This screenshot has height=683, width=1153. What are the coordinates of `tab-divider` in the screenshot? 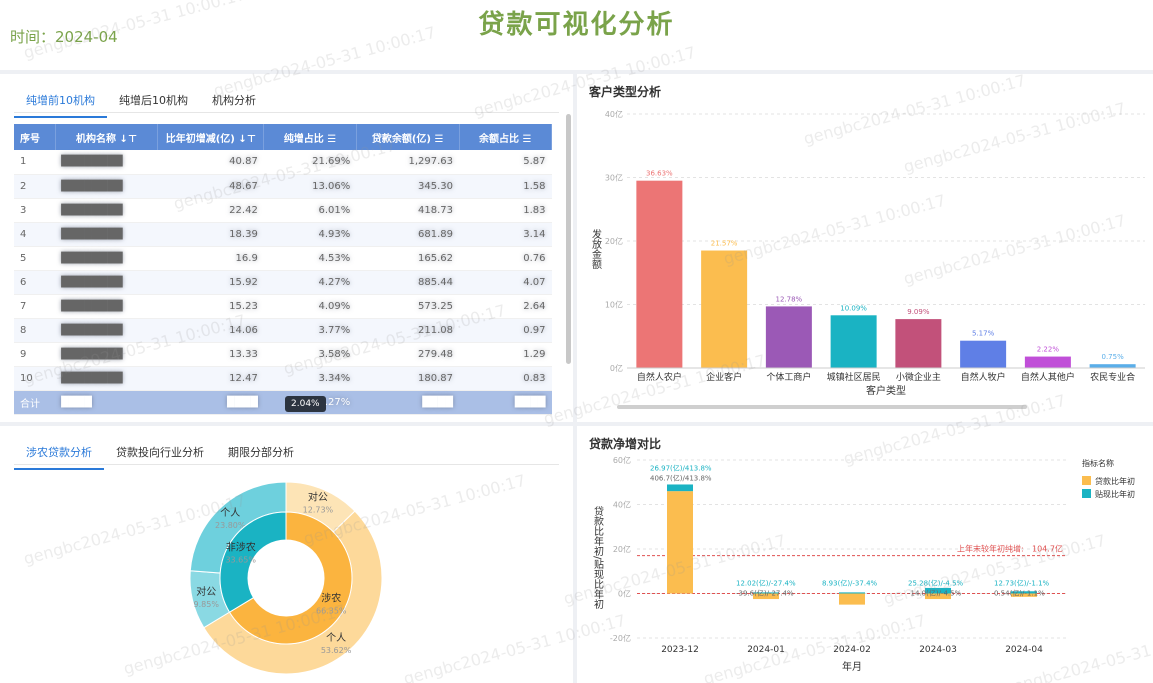 It's located at (286, 112).